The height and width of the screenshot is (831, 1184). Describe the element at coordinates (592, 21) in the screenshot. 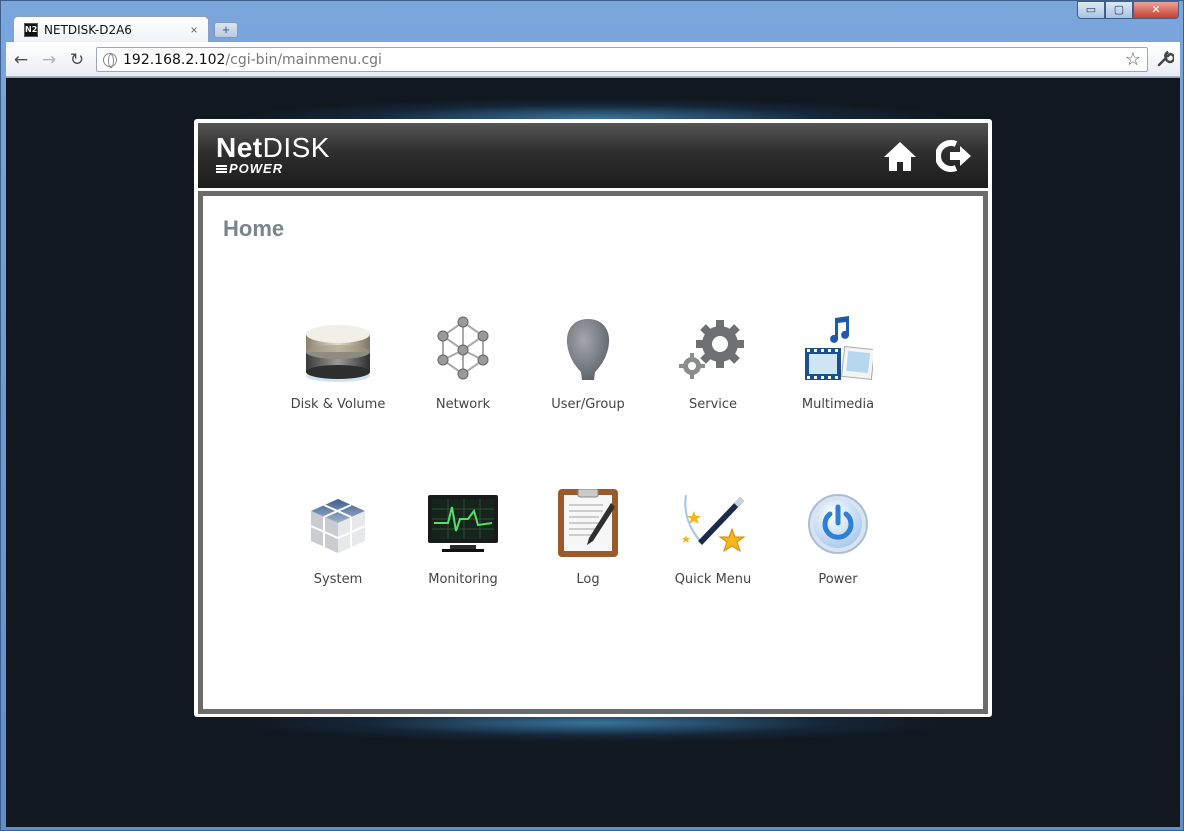

I see `title-bar: N2 NETDISK-D2A6 × + ▭ ▢ ✕` at that location.